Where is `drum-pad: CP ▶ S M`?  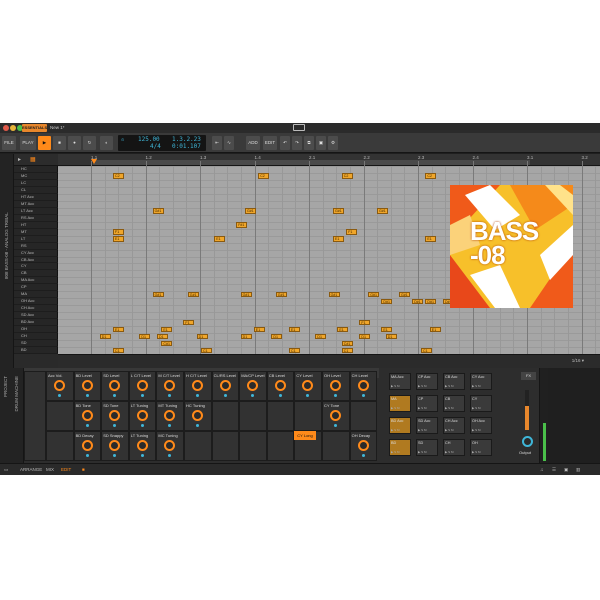 drum-pad: CP ▶ S M is located at coordinates (427, 403).